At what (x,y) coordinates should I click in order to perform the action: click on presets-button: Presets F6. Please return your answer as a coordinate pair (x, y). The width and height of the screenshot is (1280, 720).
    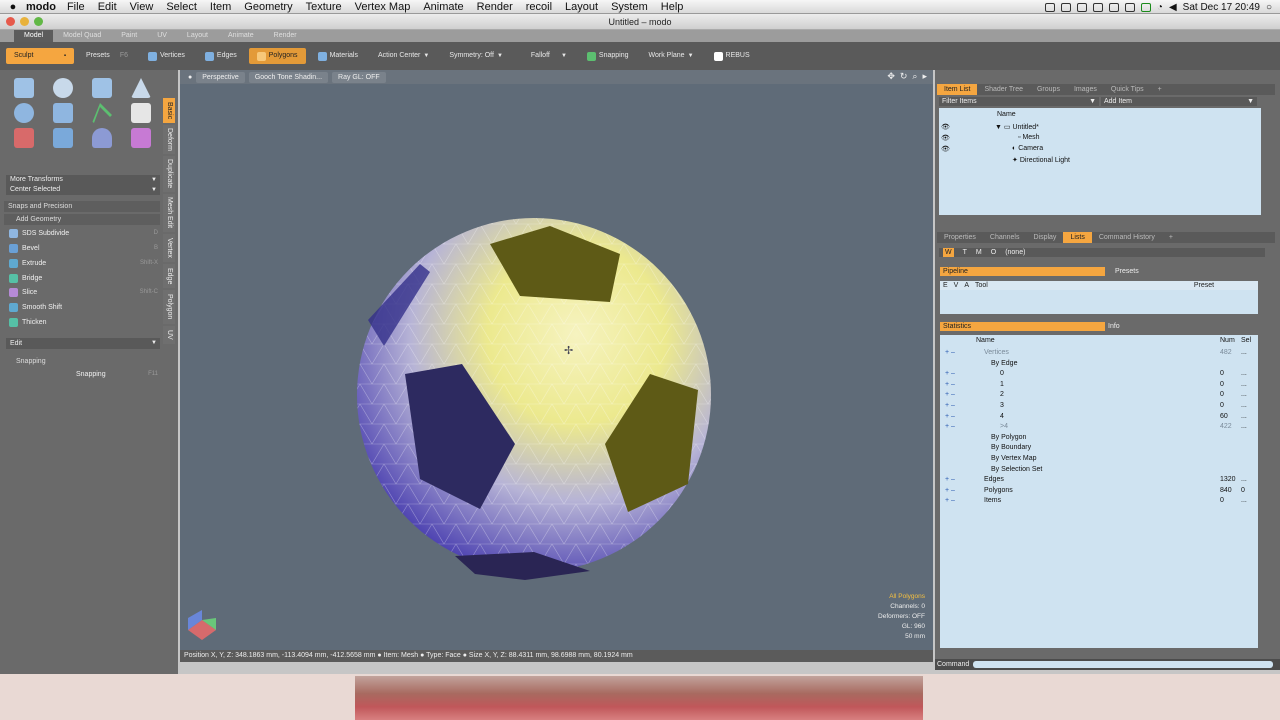
    Looking at the image, I should click on (107, 56).